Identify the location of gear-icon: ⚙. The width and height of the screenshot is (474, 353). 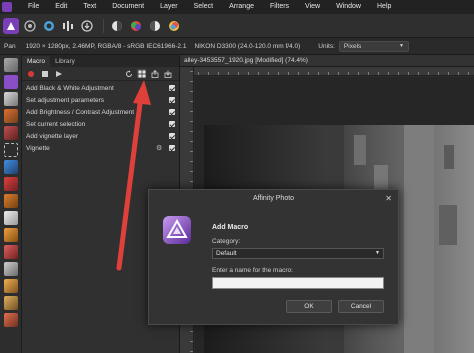
(159, 148).